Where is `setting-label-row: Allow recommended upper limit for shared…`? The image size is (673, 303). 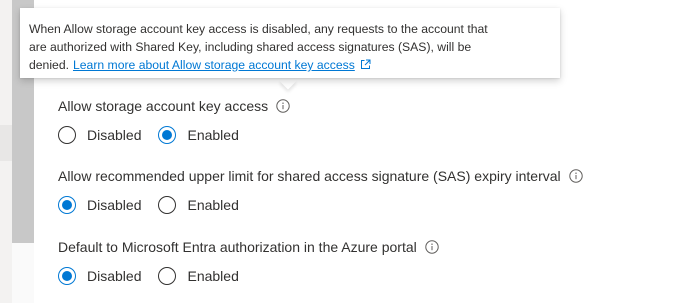
setting-label-row: Allow recommended upper limit for shared… is located at coordinates (320, 176).